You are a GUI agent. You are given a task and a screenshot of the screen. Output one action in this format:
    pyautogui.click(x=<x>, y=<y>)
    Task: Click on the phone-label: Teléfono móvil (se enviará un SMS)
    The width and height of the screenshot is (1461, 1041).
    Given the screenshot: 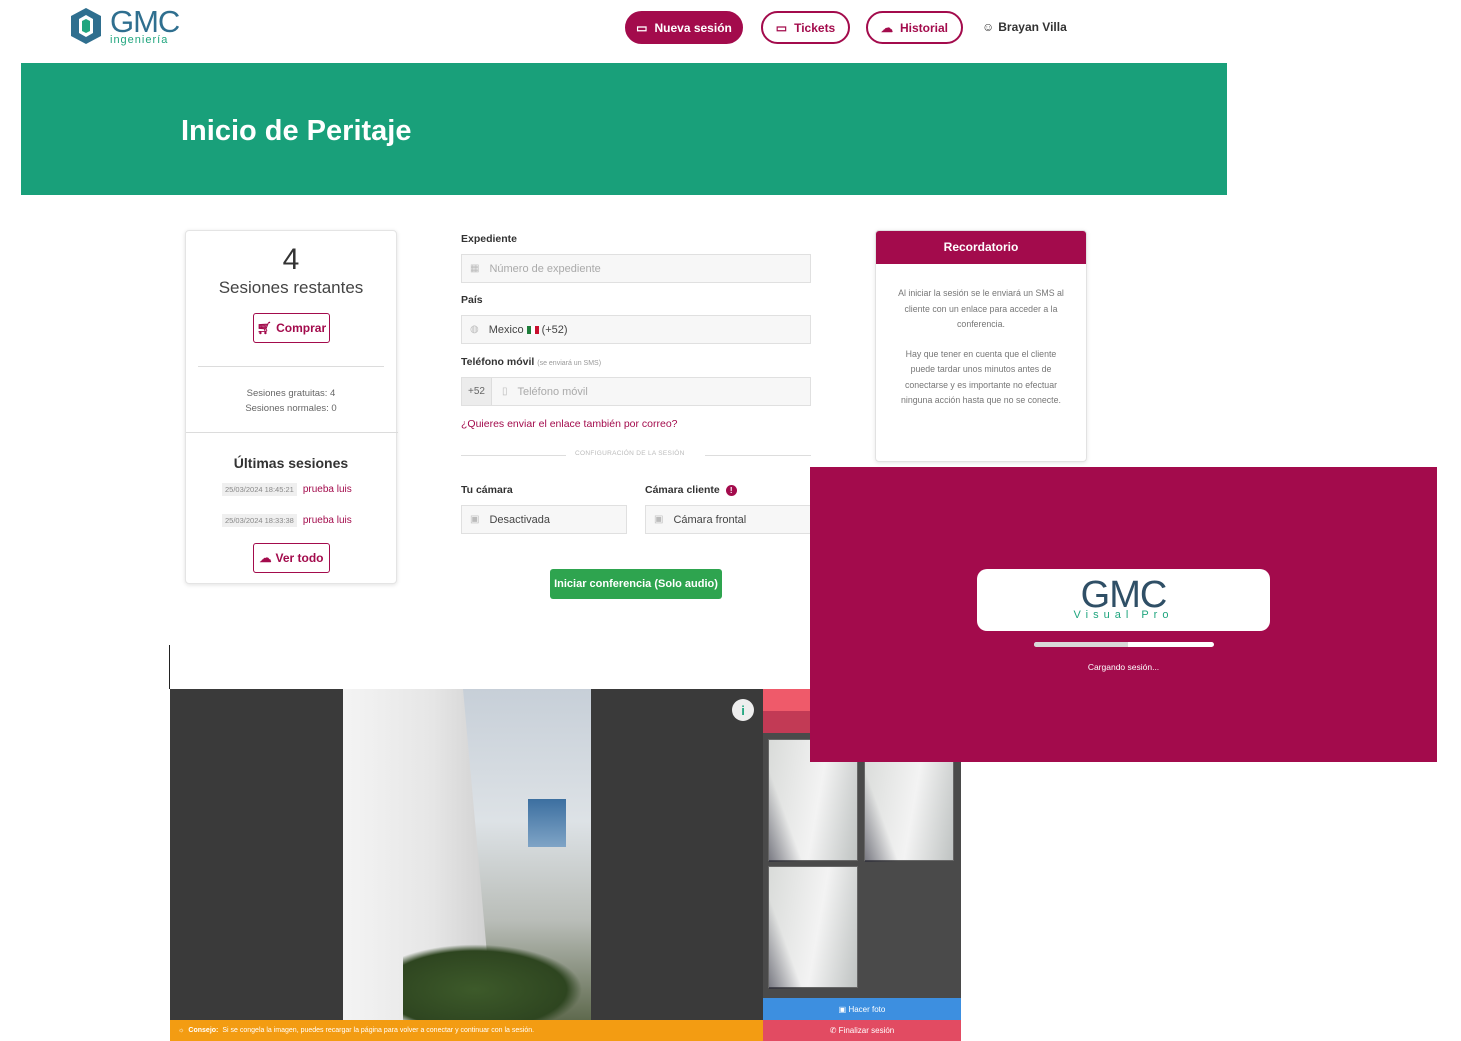 What is the action you would take?
    pyautogui.click(x=531, y=362)
    